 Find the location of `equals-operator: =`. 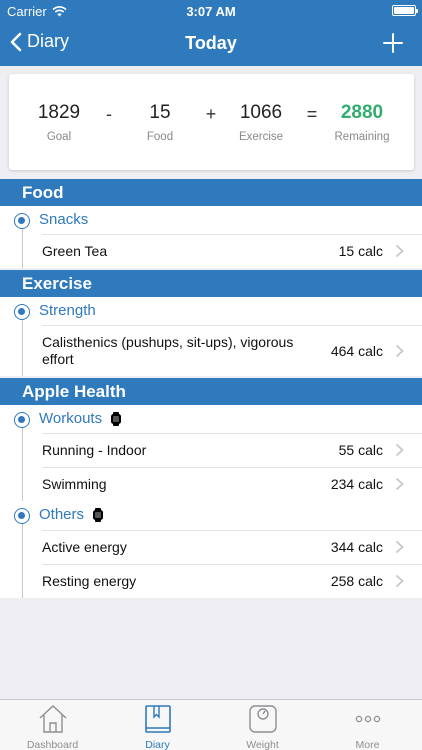

equals-operator: = is located at coordinates (312, 114).